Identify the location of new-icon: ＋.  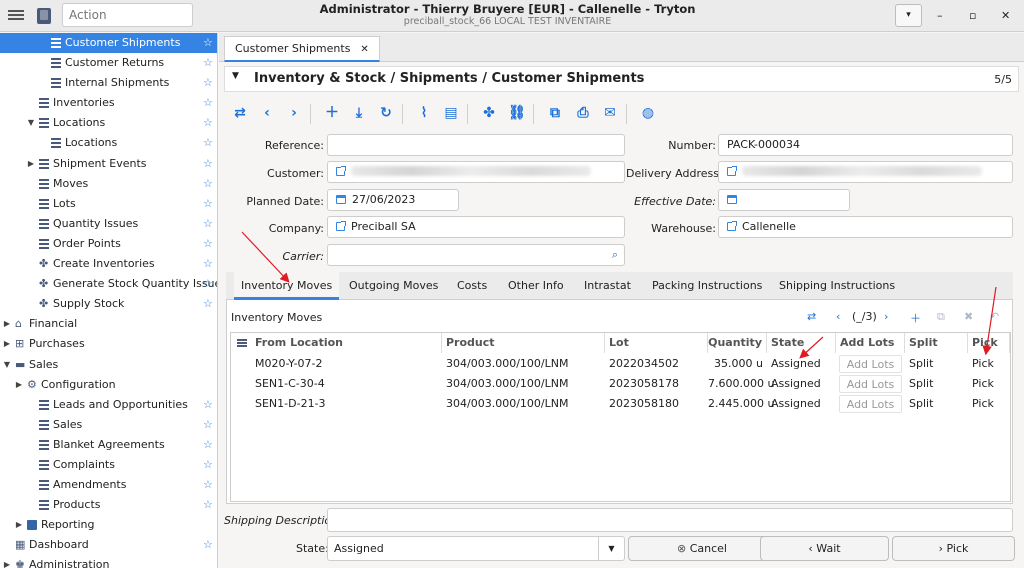
(332, 113).